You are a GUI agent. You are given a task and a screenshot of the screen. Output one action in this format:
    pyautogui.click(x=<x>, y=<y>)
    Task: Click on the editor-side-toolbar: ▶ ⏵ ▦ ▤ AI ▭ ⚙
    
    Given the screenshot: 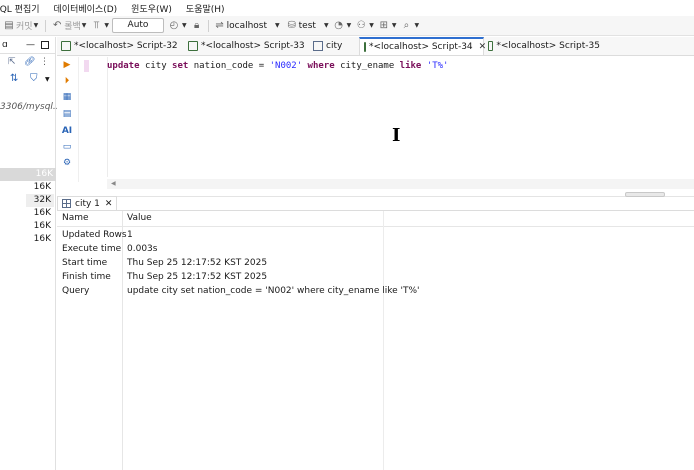 What is the action you would take?
    pyautogui.click(x=68, y=119)
    